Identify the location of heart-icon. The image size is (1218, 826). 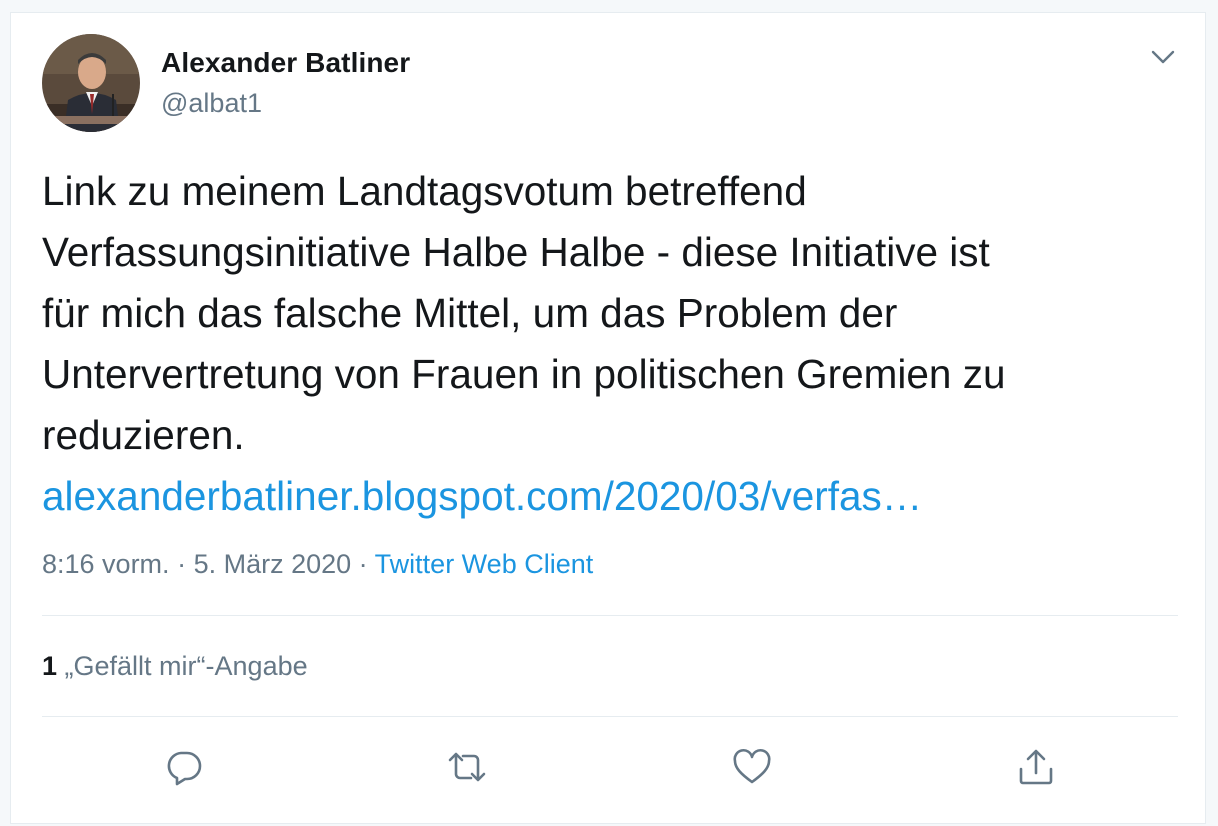
(752, 766).